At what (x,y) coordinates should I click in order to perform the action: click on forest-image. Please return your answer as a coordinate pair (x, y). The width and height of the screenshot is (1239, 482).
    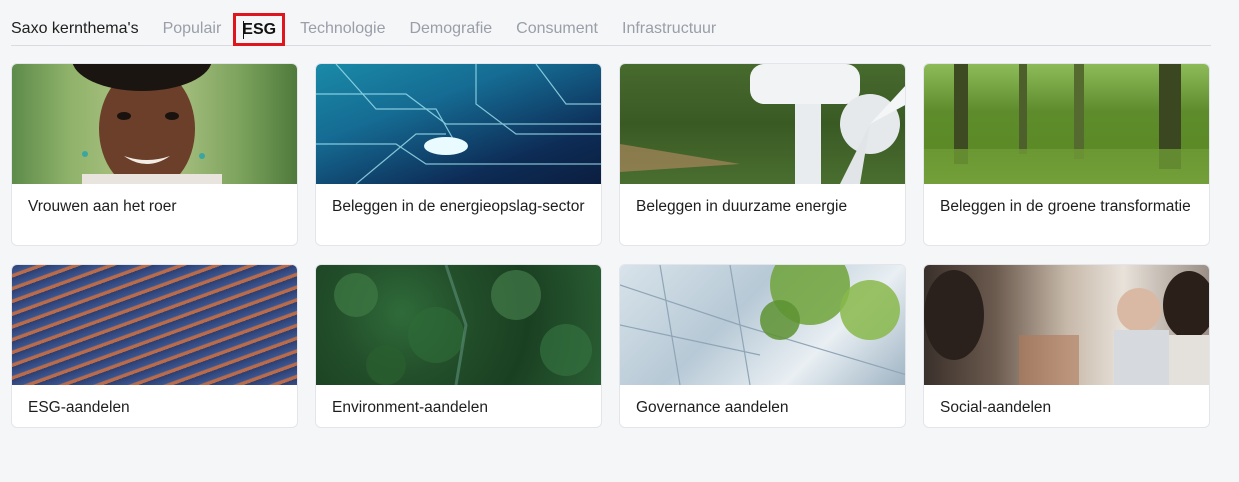
    Looking at the image, I should click on (1066, 124).